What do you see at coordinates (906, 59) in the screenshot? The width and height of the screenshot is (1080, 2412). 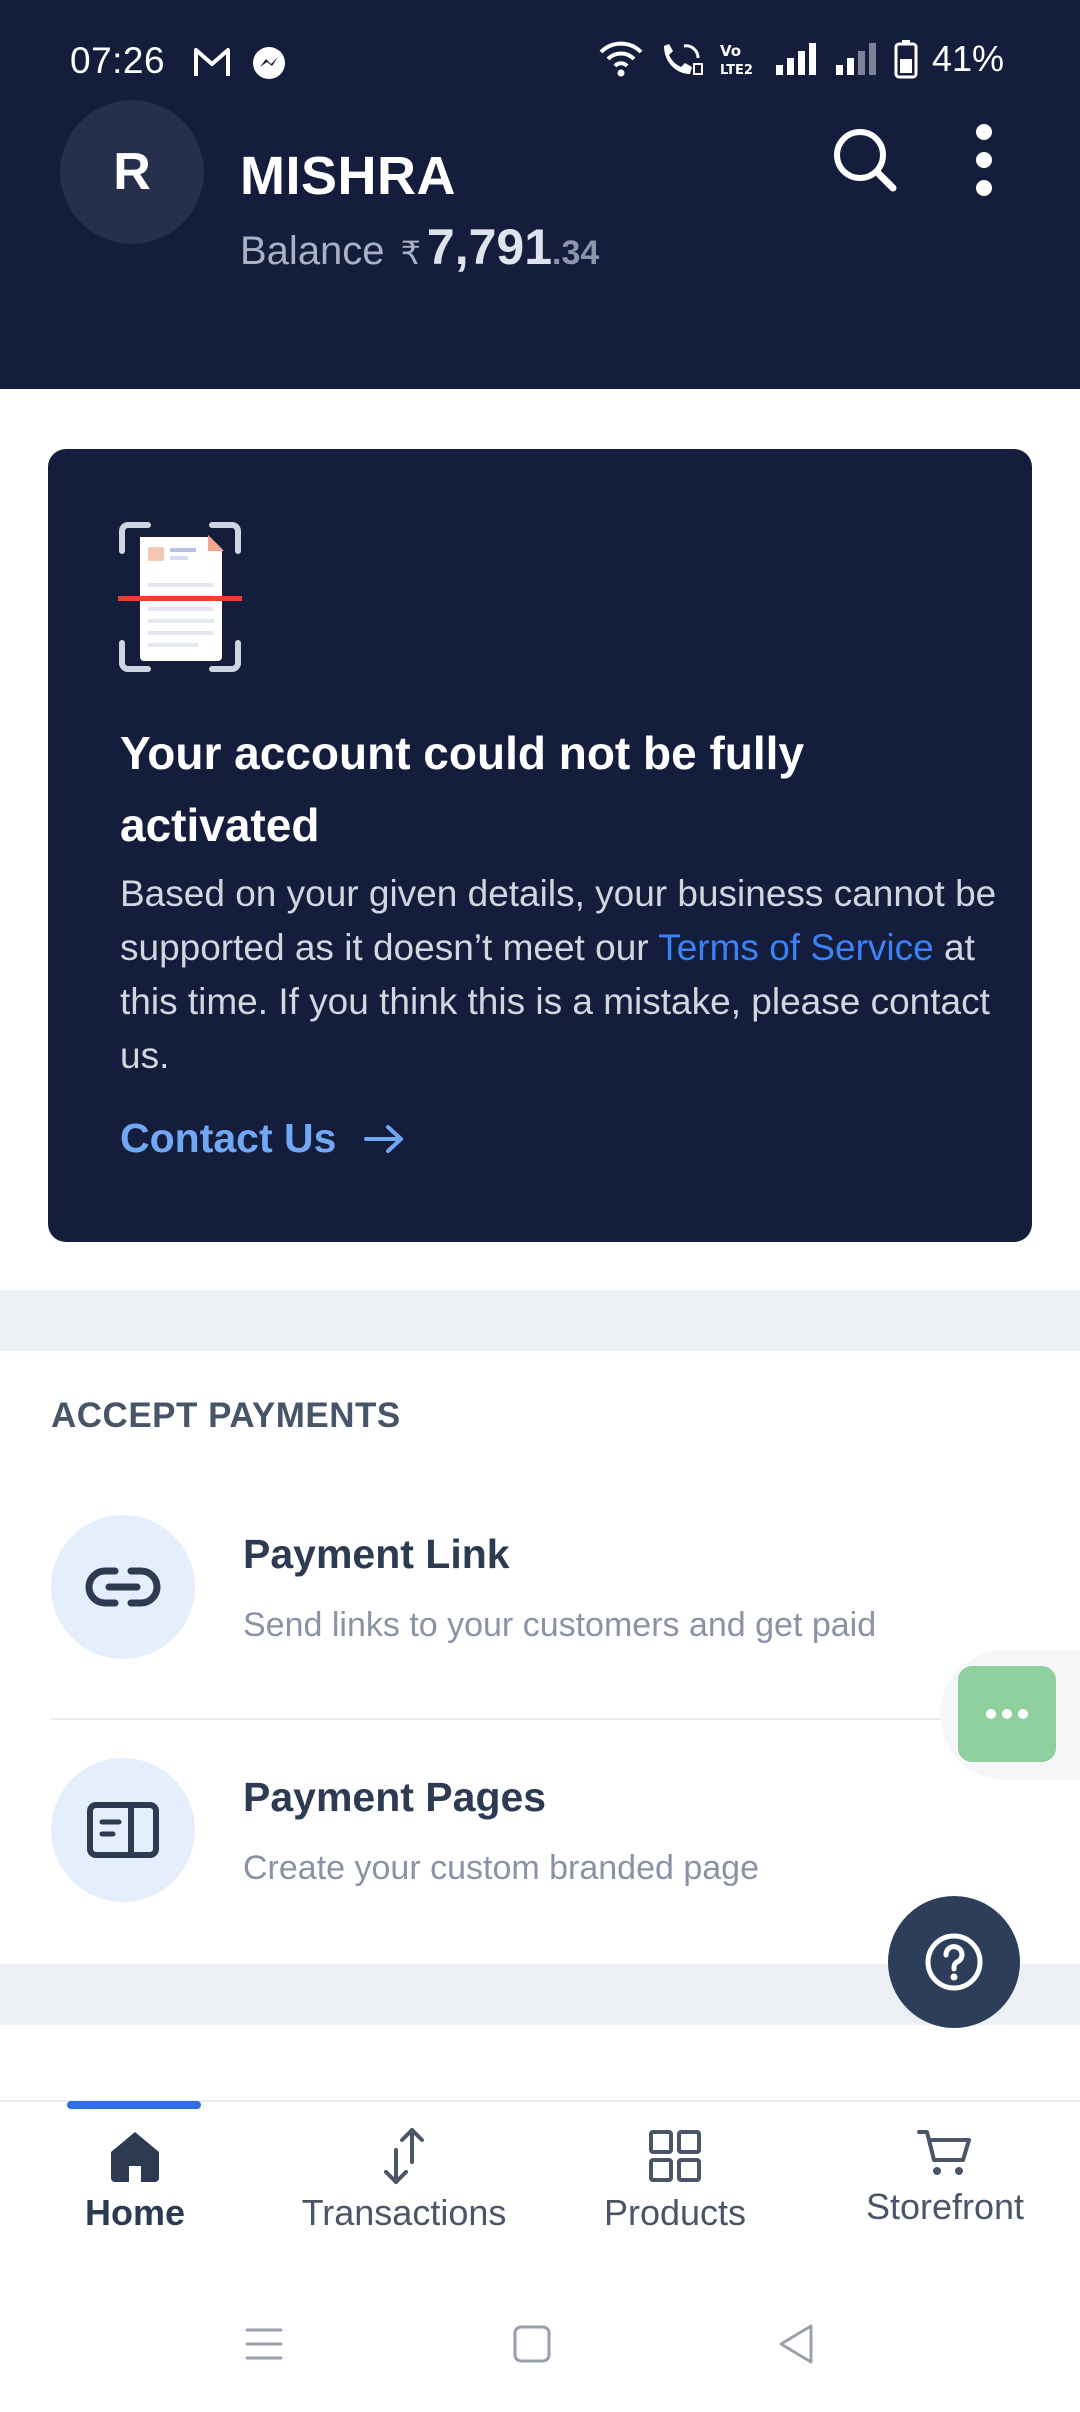 I see `battery-icon` at bounding box center [906, 59].